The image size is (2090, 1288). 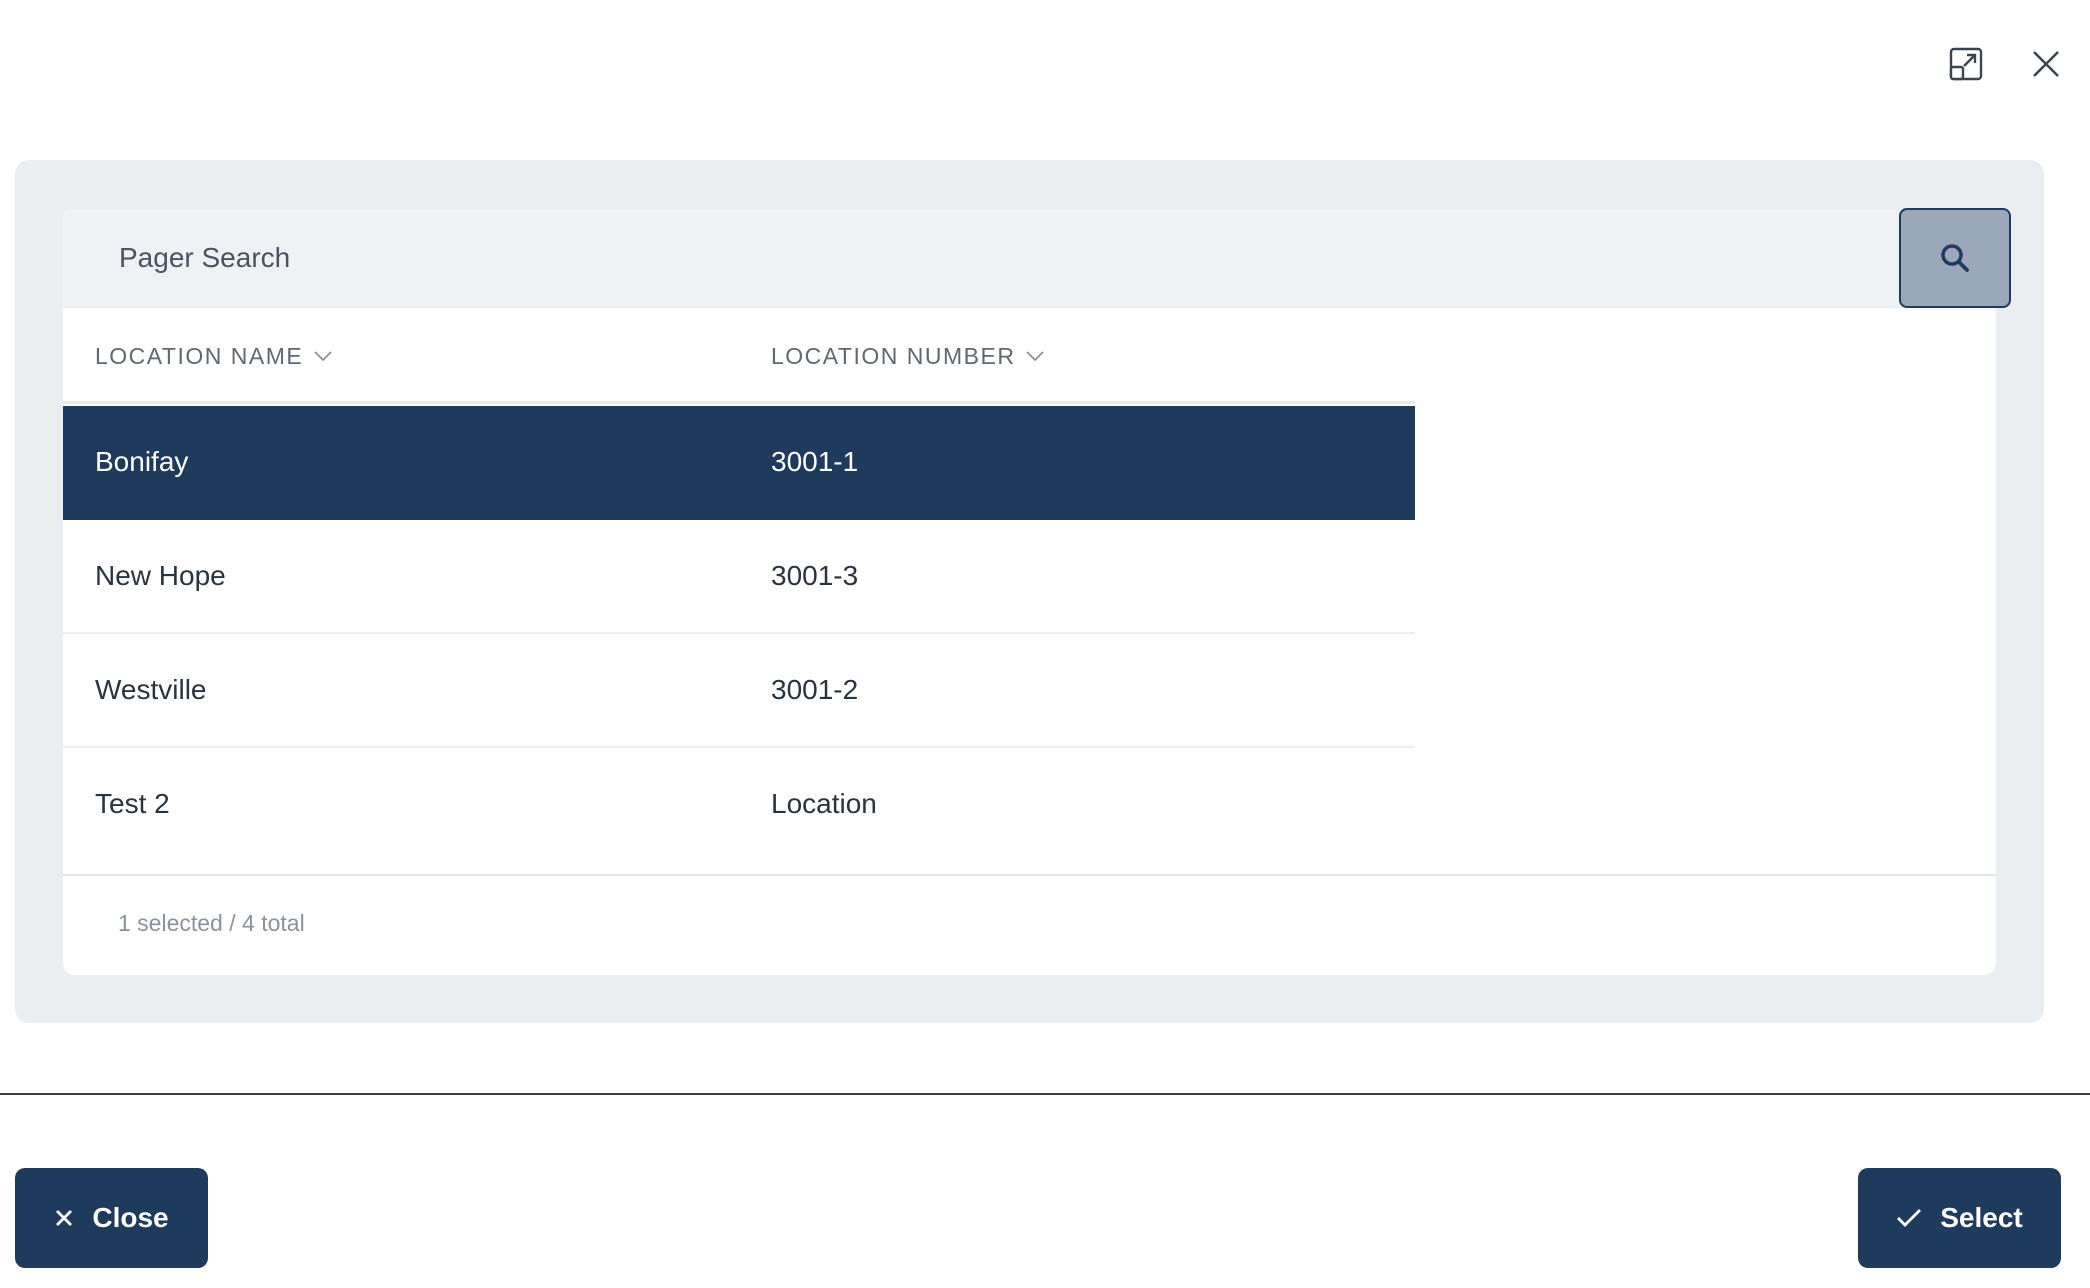 I want to click on cell-location-number: 3001-2, so click(x=815, y=689).